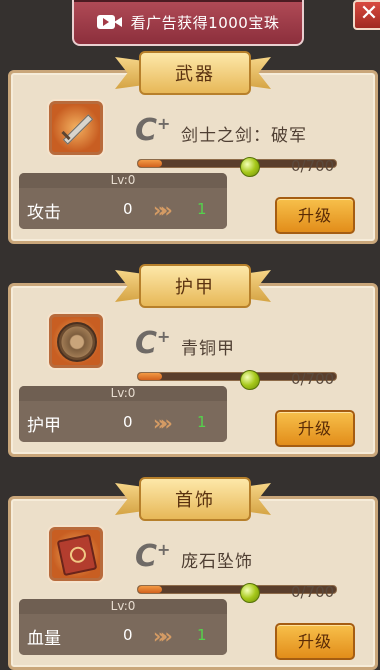 Image resolution: width=380 pixels, height=670 pixels. Describe the element at coordinates (244, 136) in the screenshot. I see `item-name: 剑士之剑：破军` at that location.